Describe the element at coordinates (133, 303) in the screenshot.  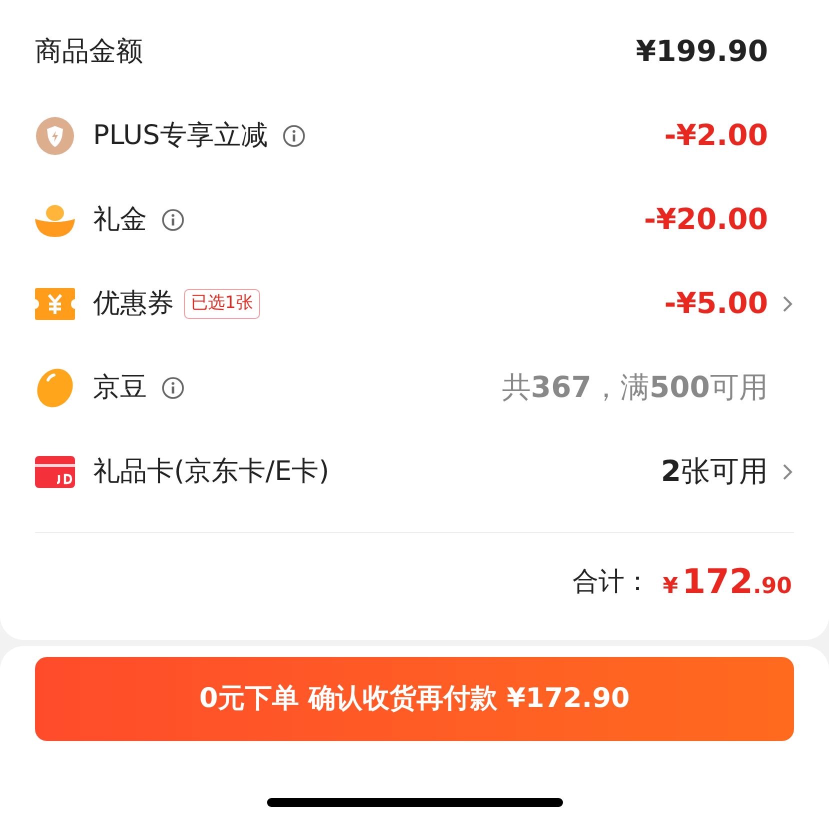
I see `row-label: 优惠券` at that location.